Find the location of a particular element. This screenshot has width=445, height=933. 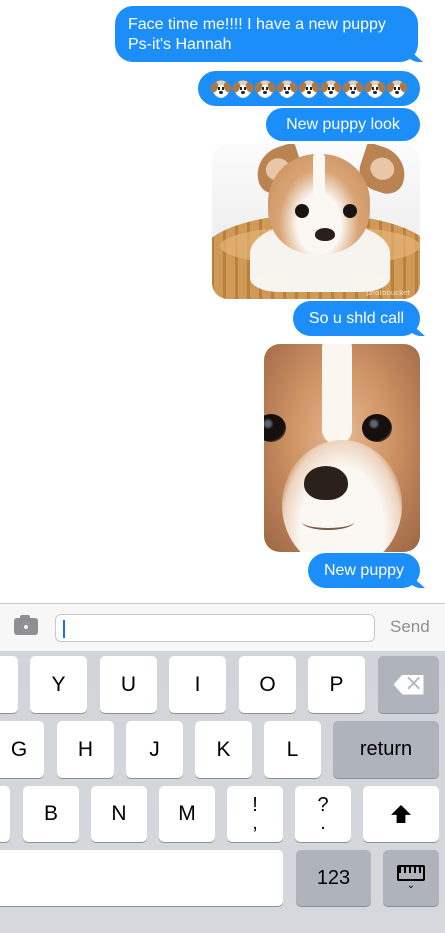

message-text: Face time me!!!! I have a new puppy is located at coordinates (257, 24).